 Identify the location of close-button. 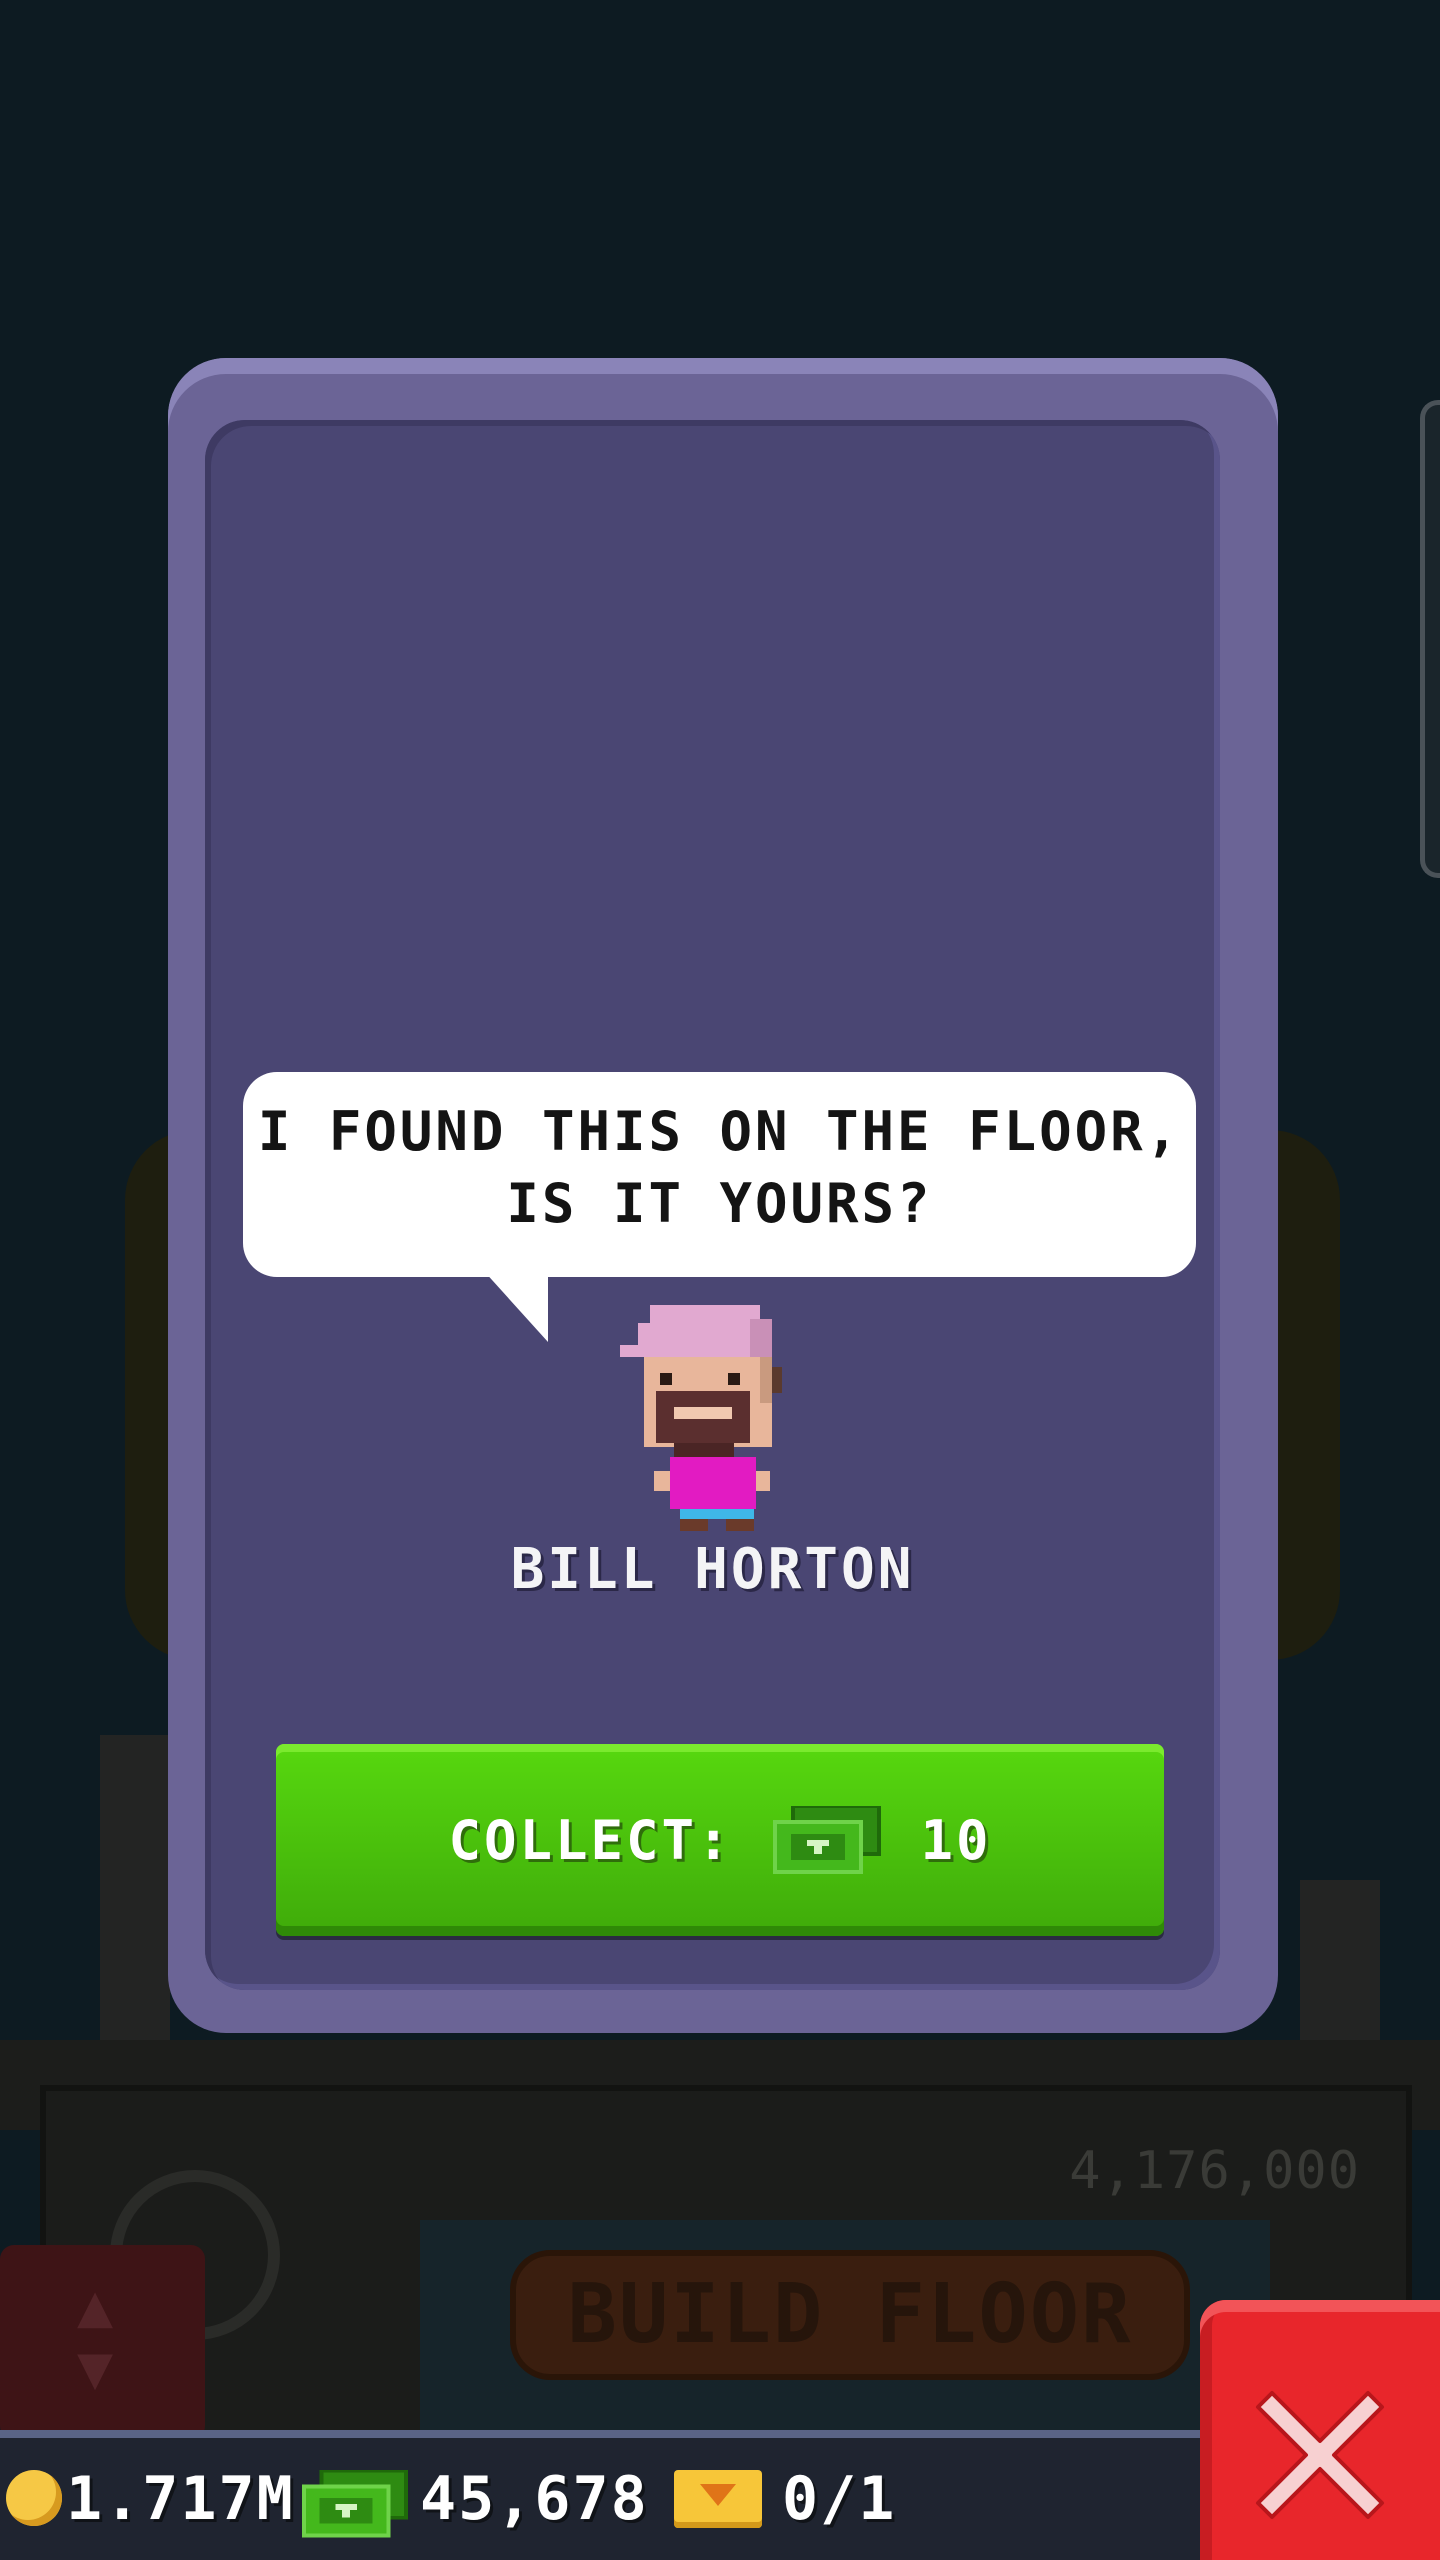
(1320, 2430).